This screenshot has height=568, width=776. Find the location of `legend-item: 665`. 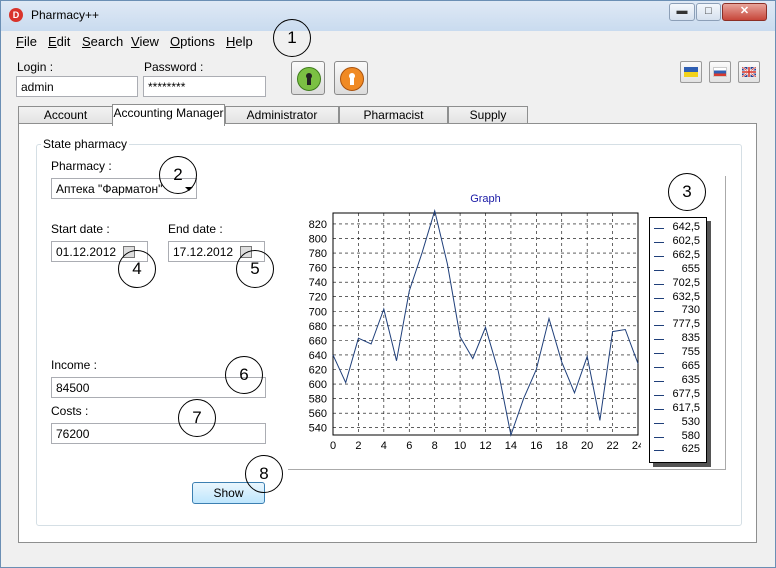

legend-item: 665 is located at coordinates (678, 367).